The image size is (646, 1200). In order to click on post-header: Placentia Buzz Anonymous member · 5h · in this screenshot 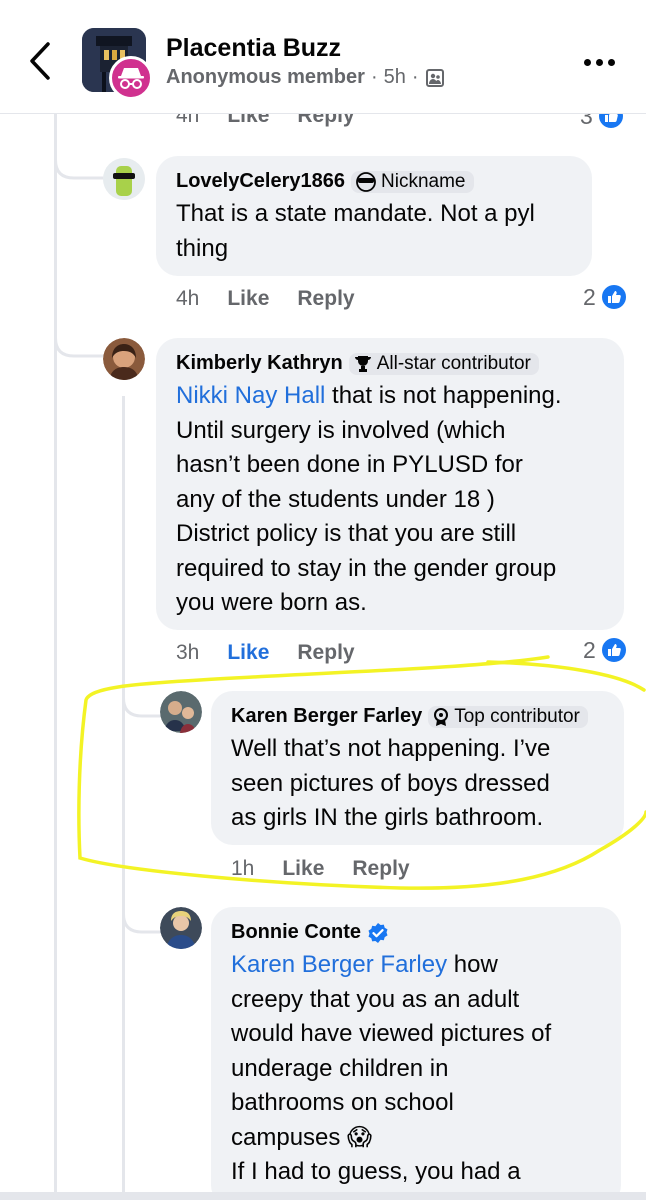, I will do `click(323, 57)`.